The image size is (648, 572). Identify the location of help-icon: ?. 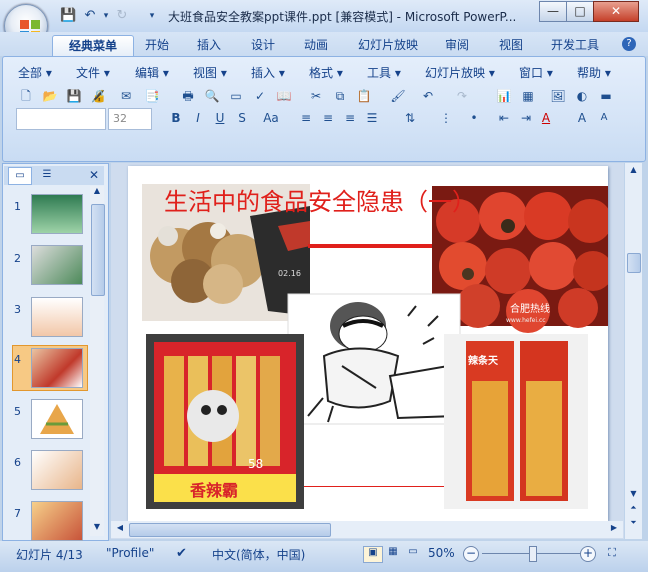
(629, 44).